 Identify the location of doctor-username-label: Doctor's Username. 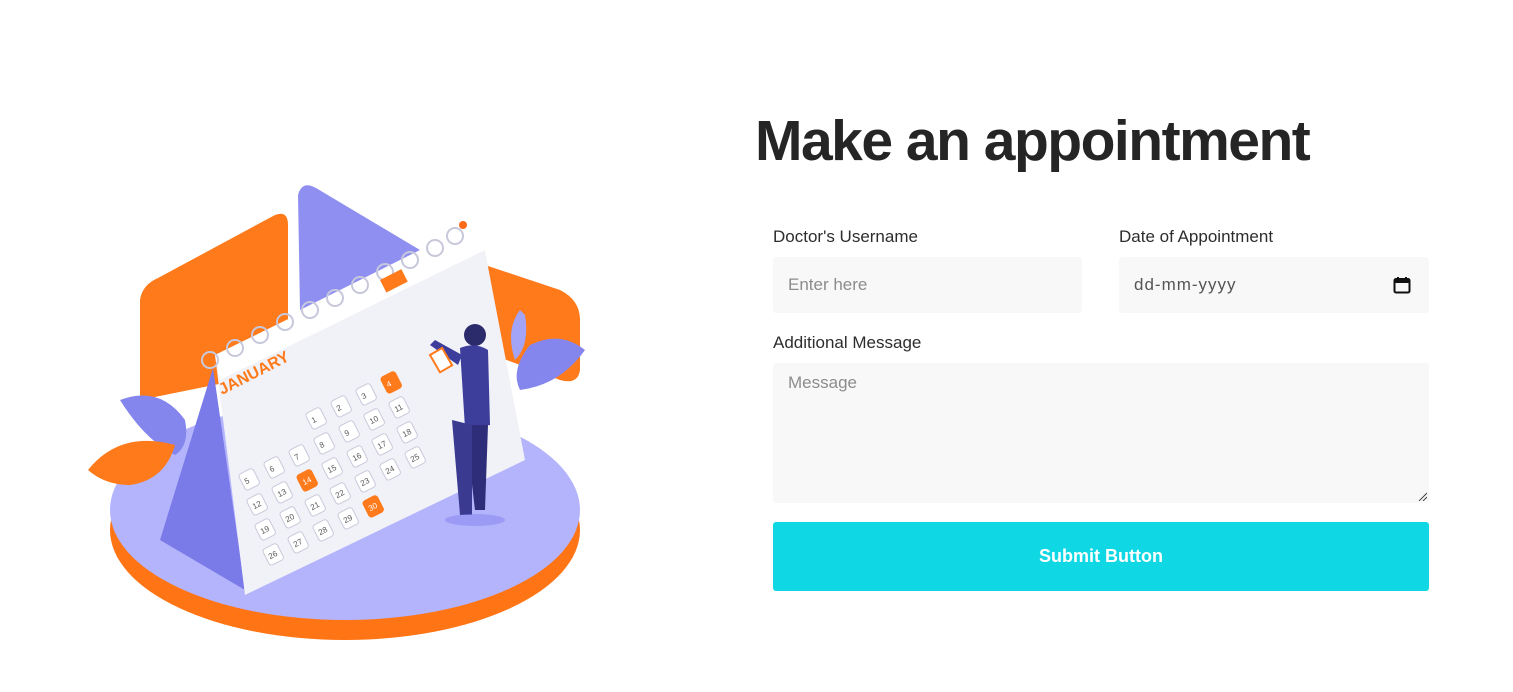
(845, 236).